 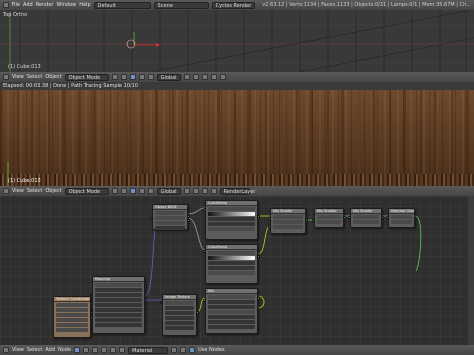 What do you see at coordinates (213, 77) in the screenshot?
I see `snap-icon` at bounding box center [213, 77].